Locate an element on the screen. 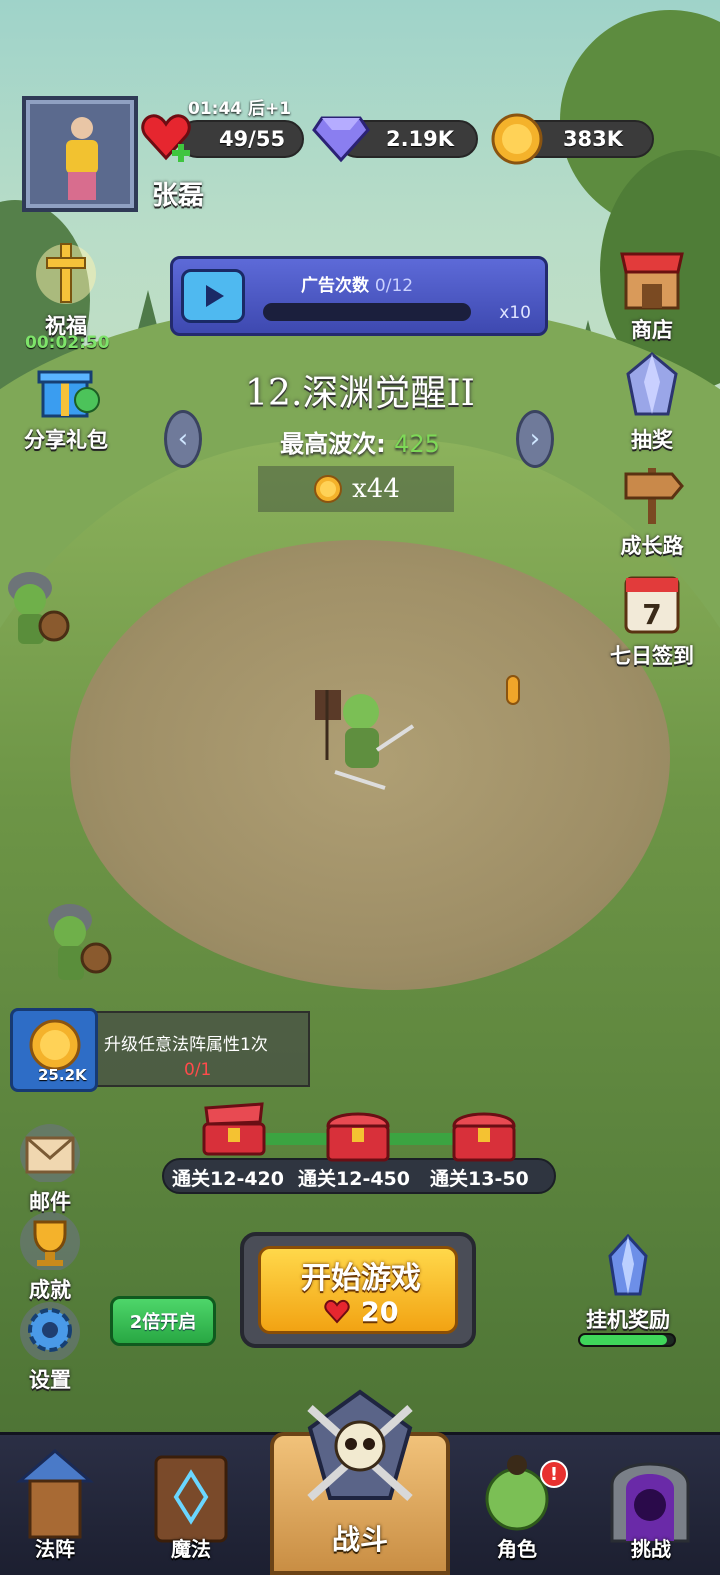 The height and width of the screenshot is (1575, 720). nav-battle-label: 战斗 is located at coordinates (359, 1539).